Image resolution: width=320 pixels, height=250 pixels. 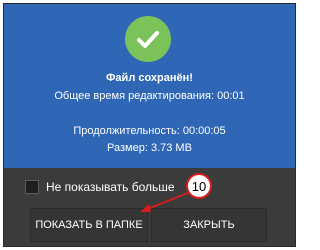 What do you see at coordinates (199, 186) in the screenshot?
I see `step-number-callout: 10` at bounding box center [199, 186].